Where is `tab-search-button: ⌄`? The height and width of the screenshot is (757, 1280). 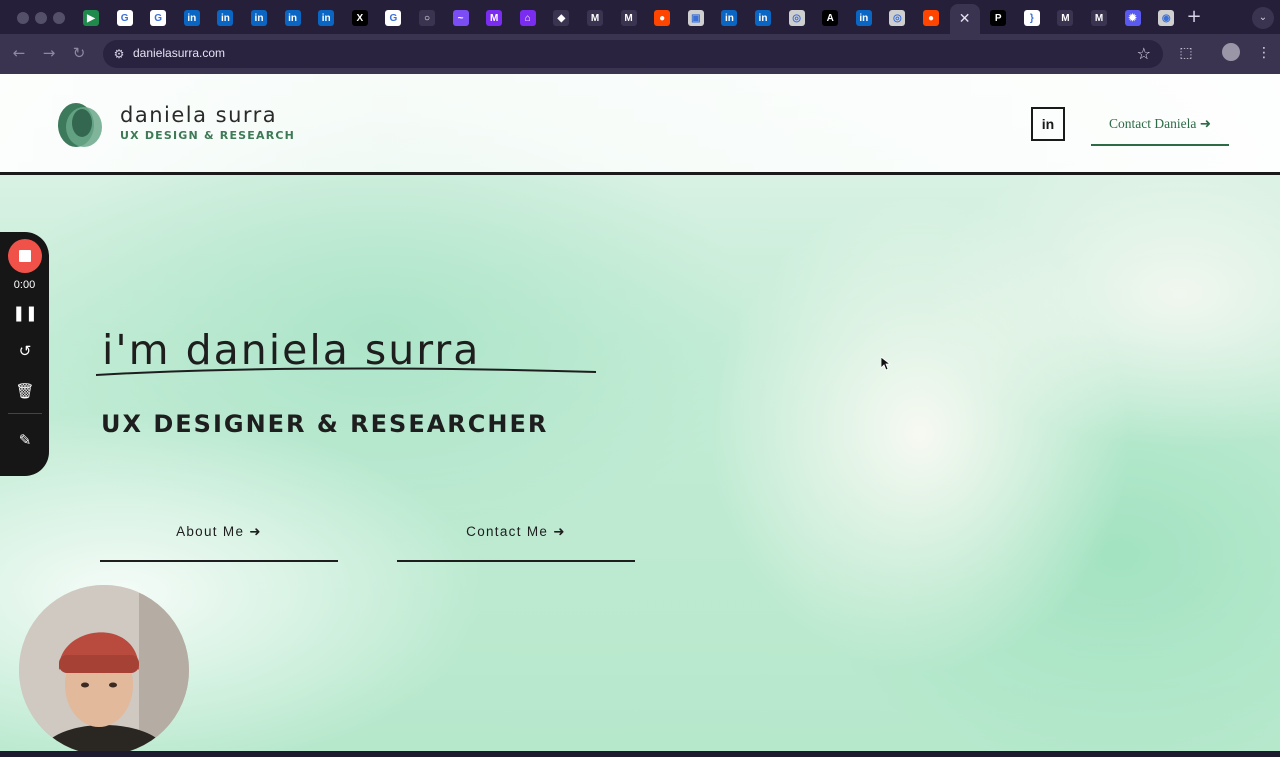 tab-search-button: ⌄ is located at coordinates (1263, 18).